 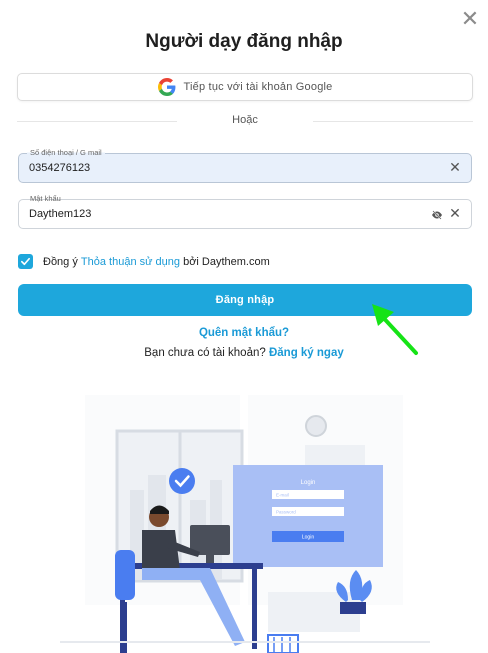 I want to click on register-row: Bạn chưa có tài khoản? Đăng ký ngay, so click(x=244, y=353).